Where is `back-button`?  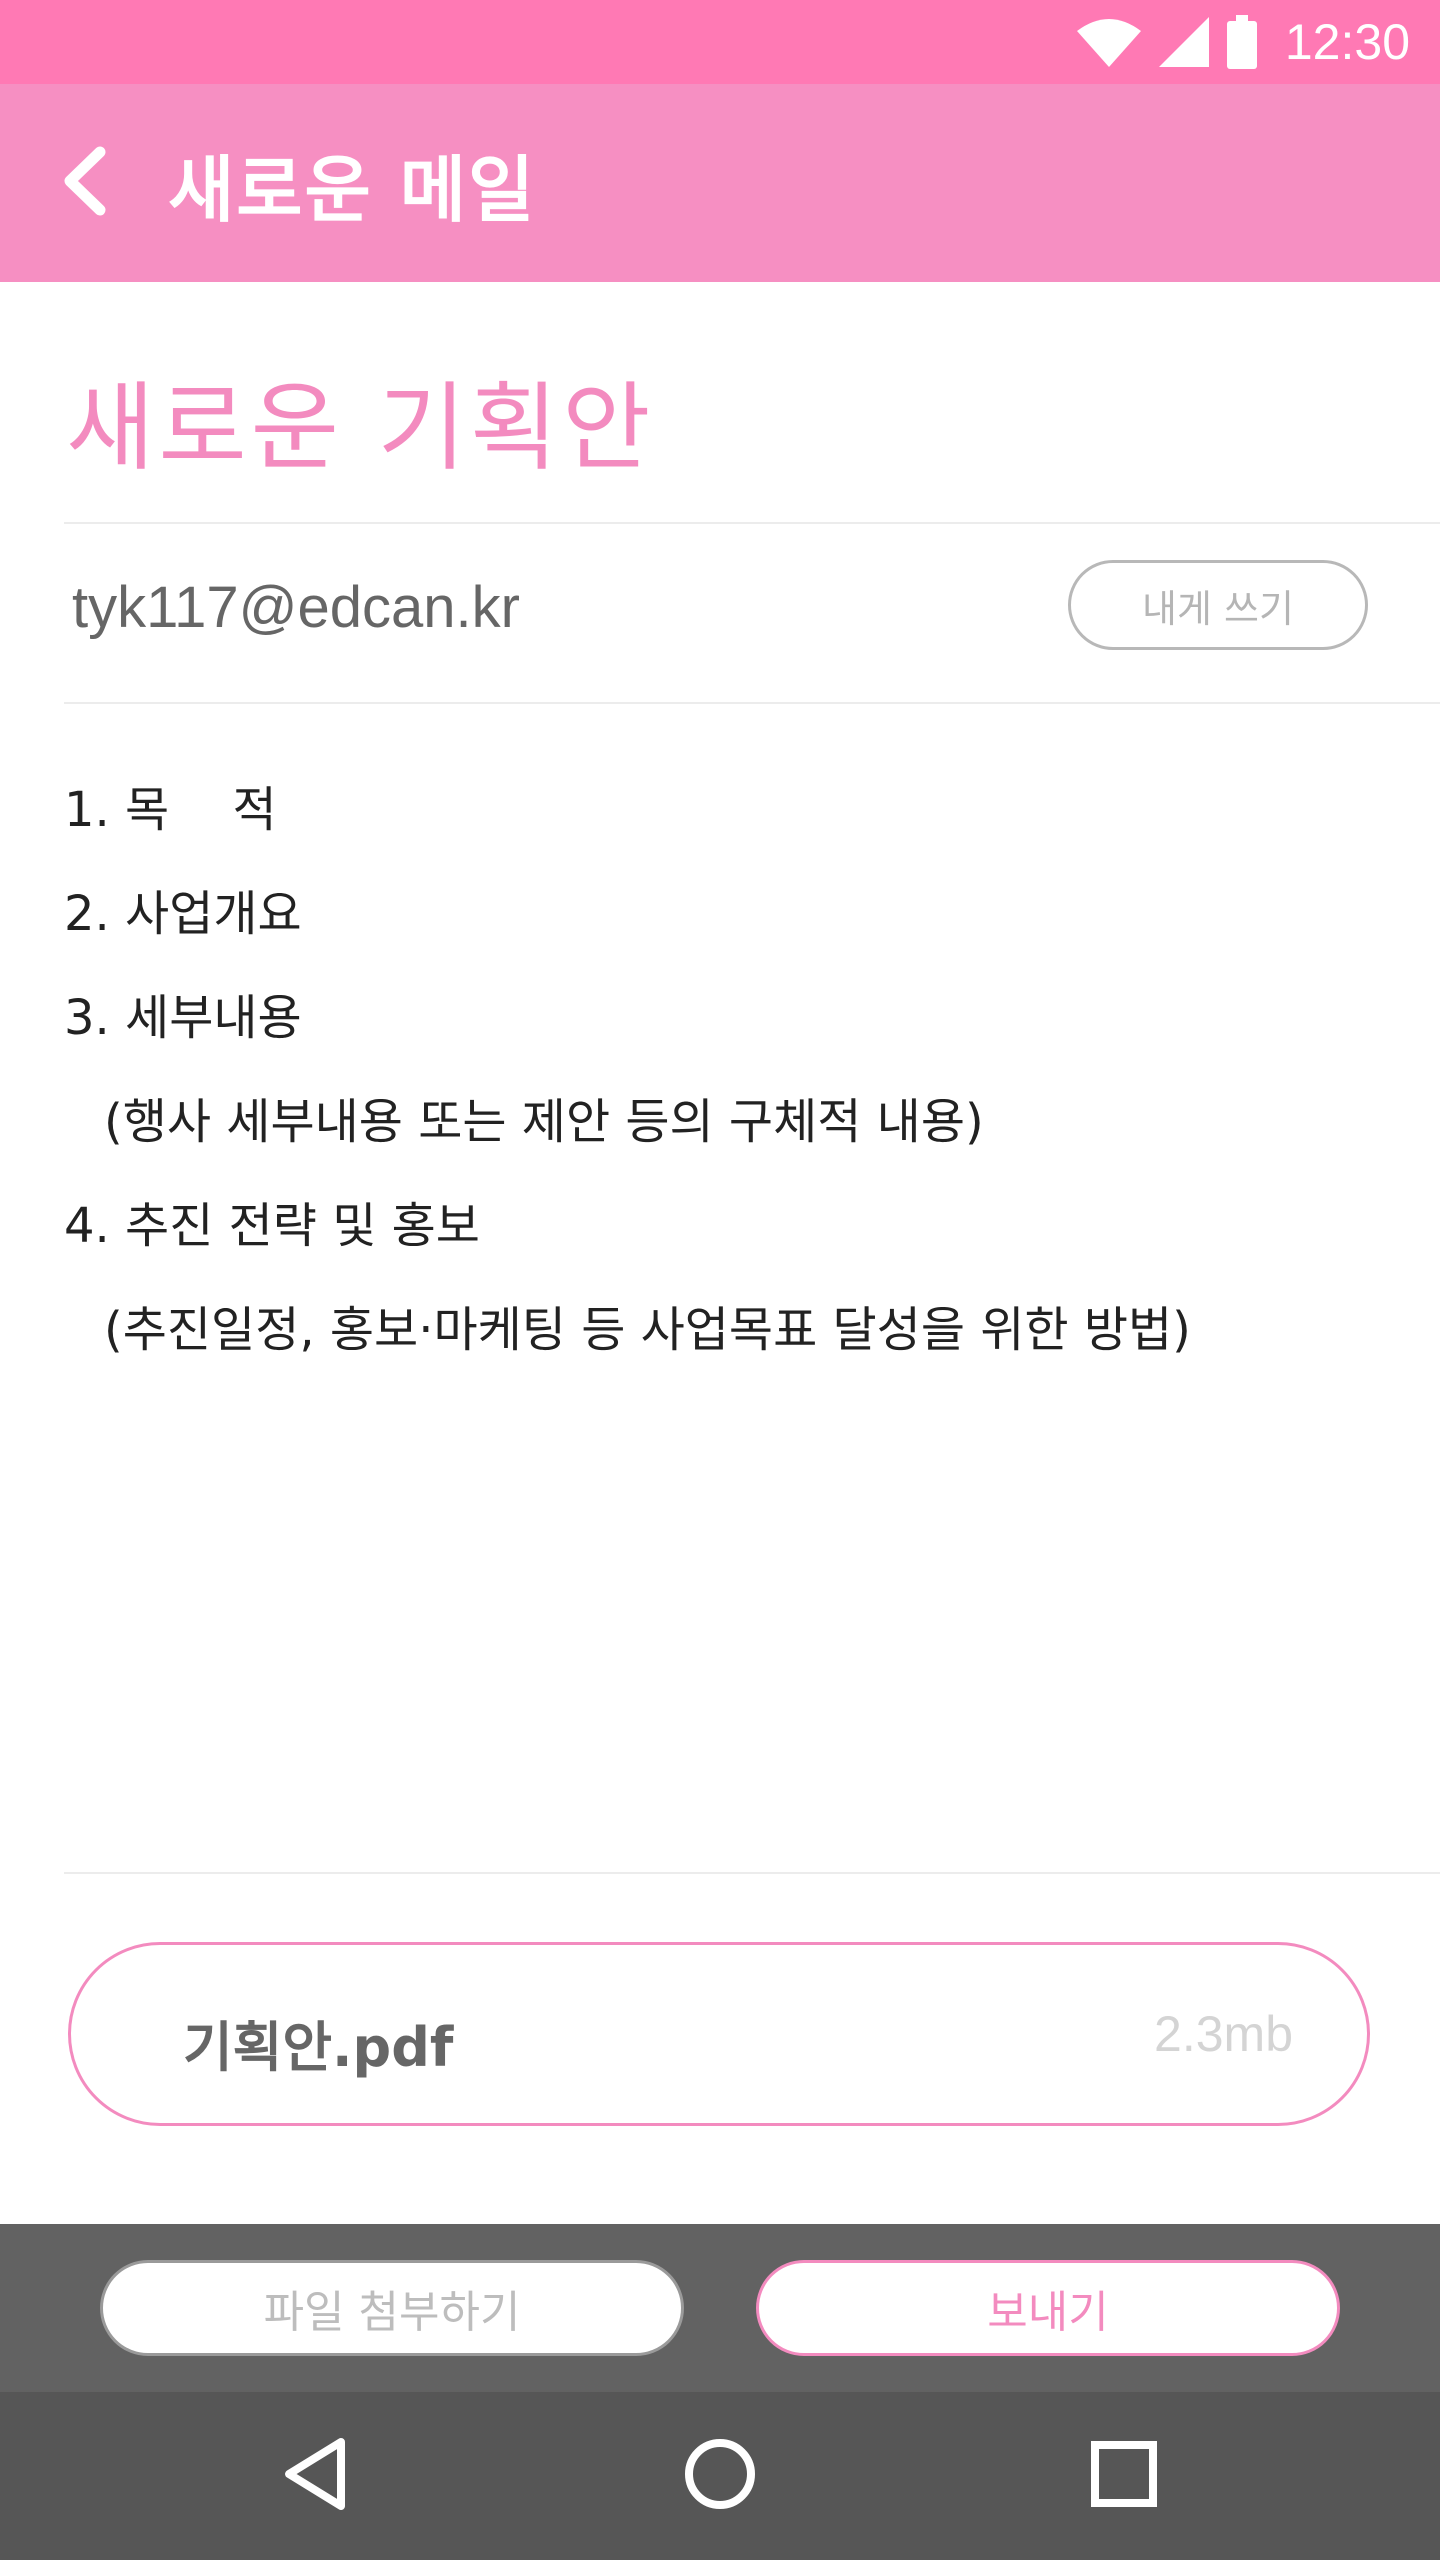
back-button is located at coordinates (110, 183).